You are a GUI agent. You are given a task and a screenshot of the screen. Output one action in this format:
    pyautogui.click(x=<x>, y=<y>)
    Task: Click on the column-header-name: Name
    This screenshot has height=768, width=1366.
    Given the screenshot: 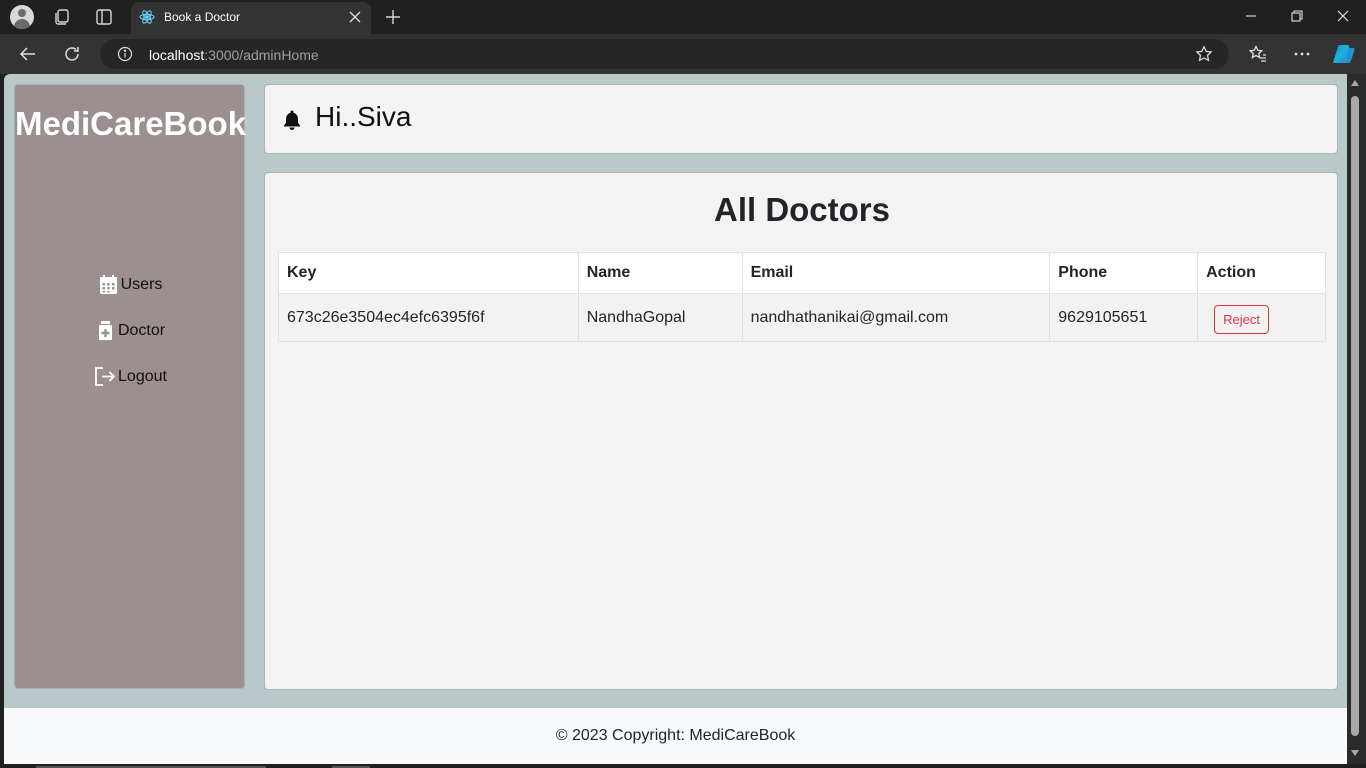 What is the action you would take?
    pyautogui.click(x=660, y=273)
    